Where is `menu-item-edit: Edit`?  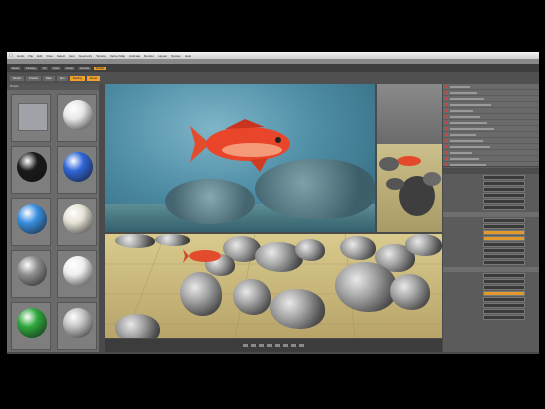 menu-item-edit: Edit is located at coordinates (39, 56).